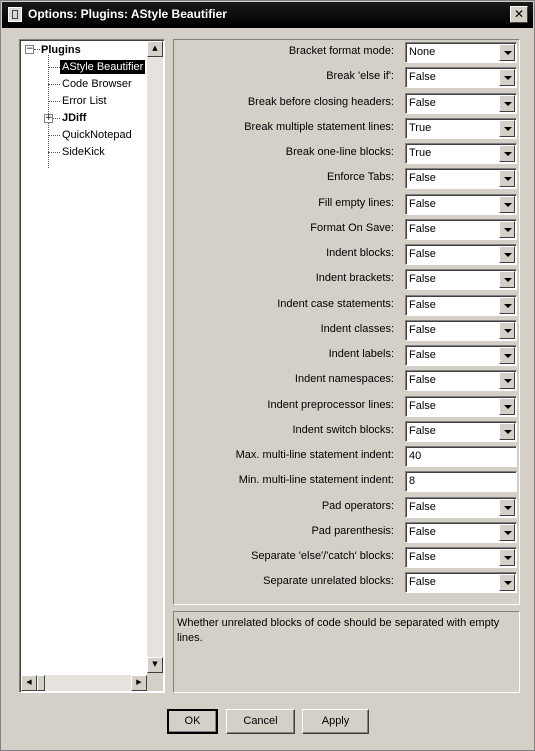  What do you see at coordinates (339, 152) in the screenshot?
I see `option-label: Break one-line blocks:` at bounding box center [339, 152].